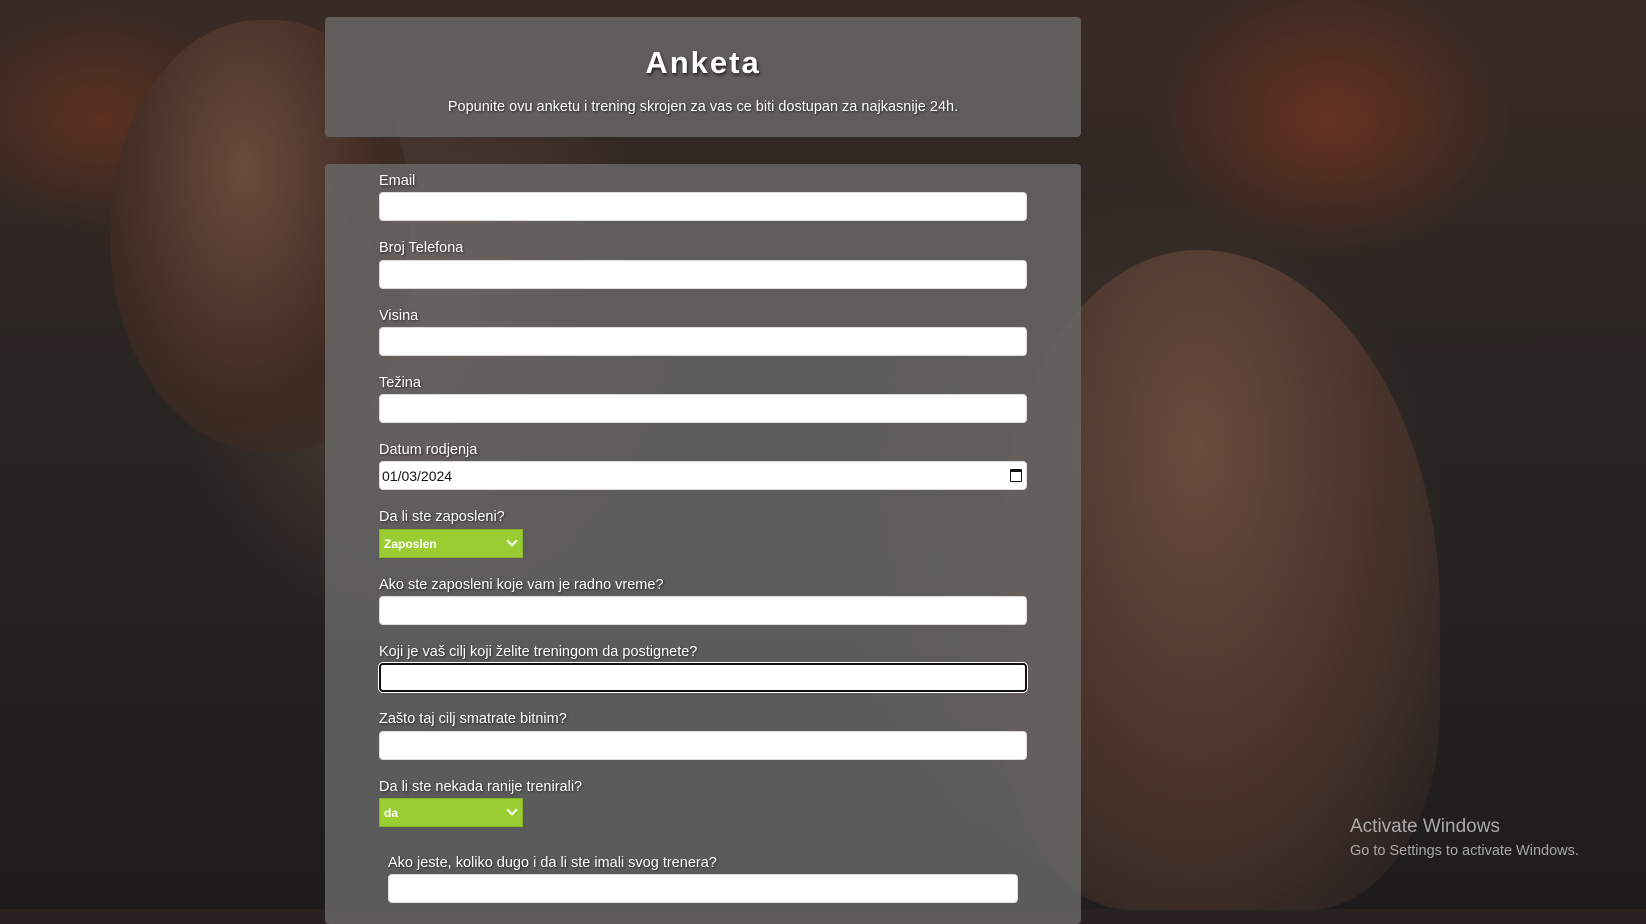 The height and width of the screenshot is (924, 1646). Describe the element at coordinates (391, 813) in the screenshot. I see `trained-before-select-value: da` at that location.